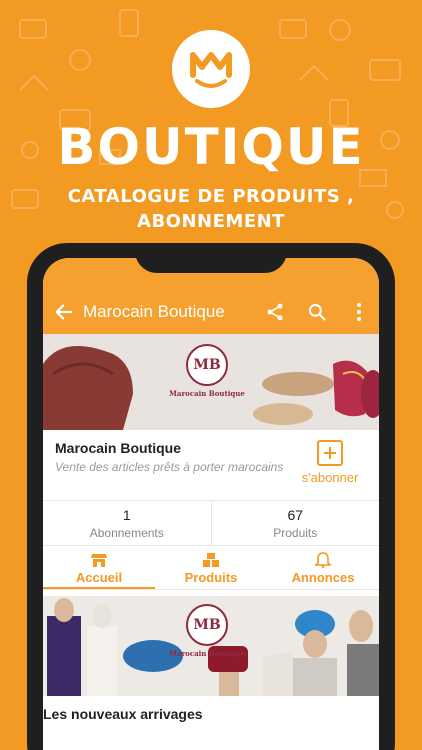 The height and width of the screenshot is (750, 422). I want to click on promo-subtitle-line2: ABONNEMENT, so click(211, 221).